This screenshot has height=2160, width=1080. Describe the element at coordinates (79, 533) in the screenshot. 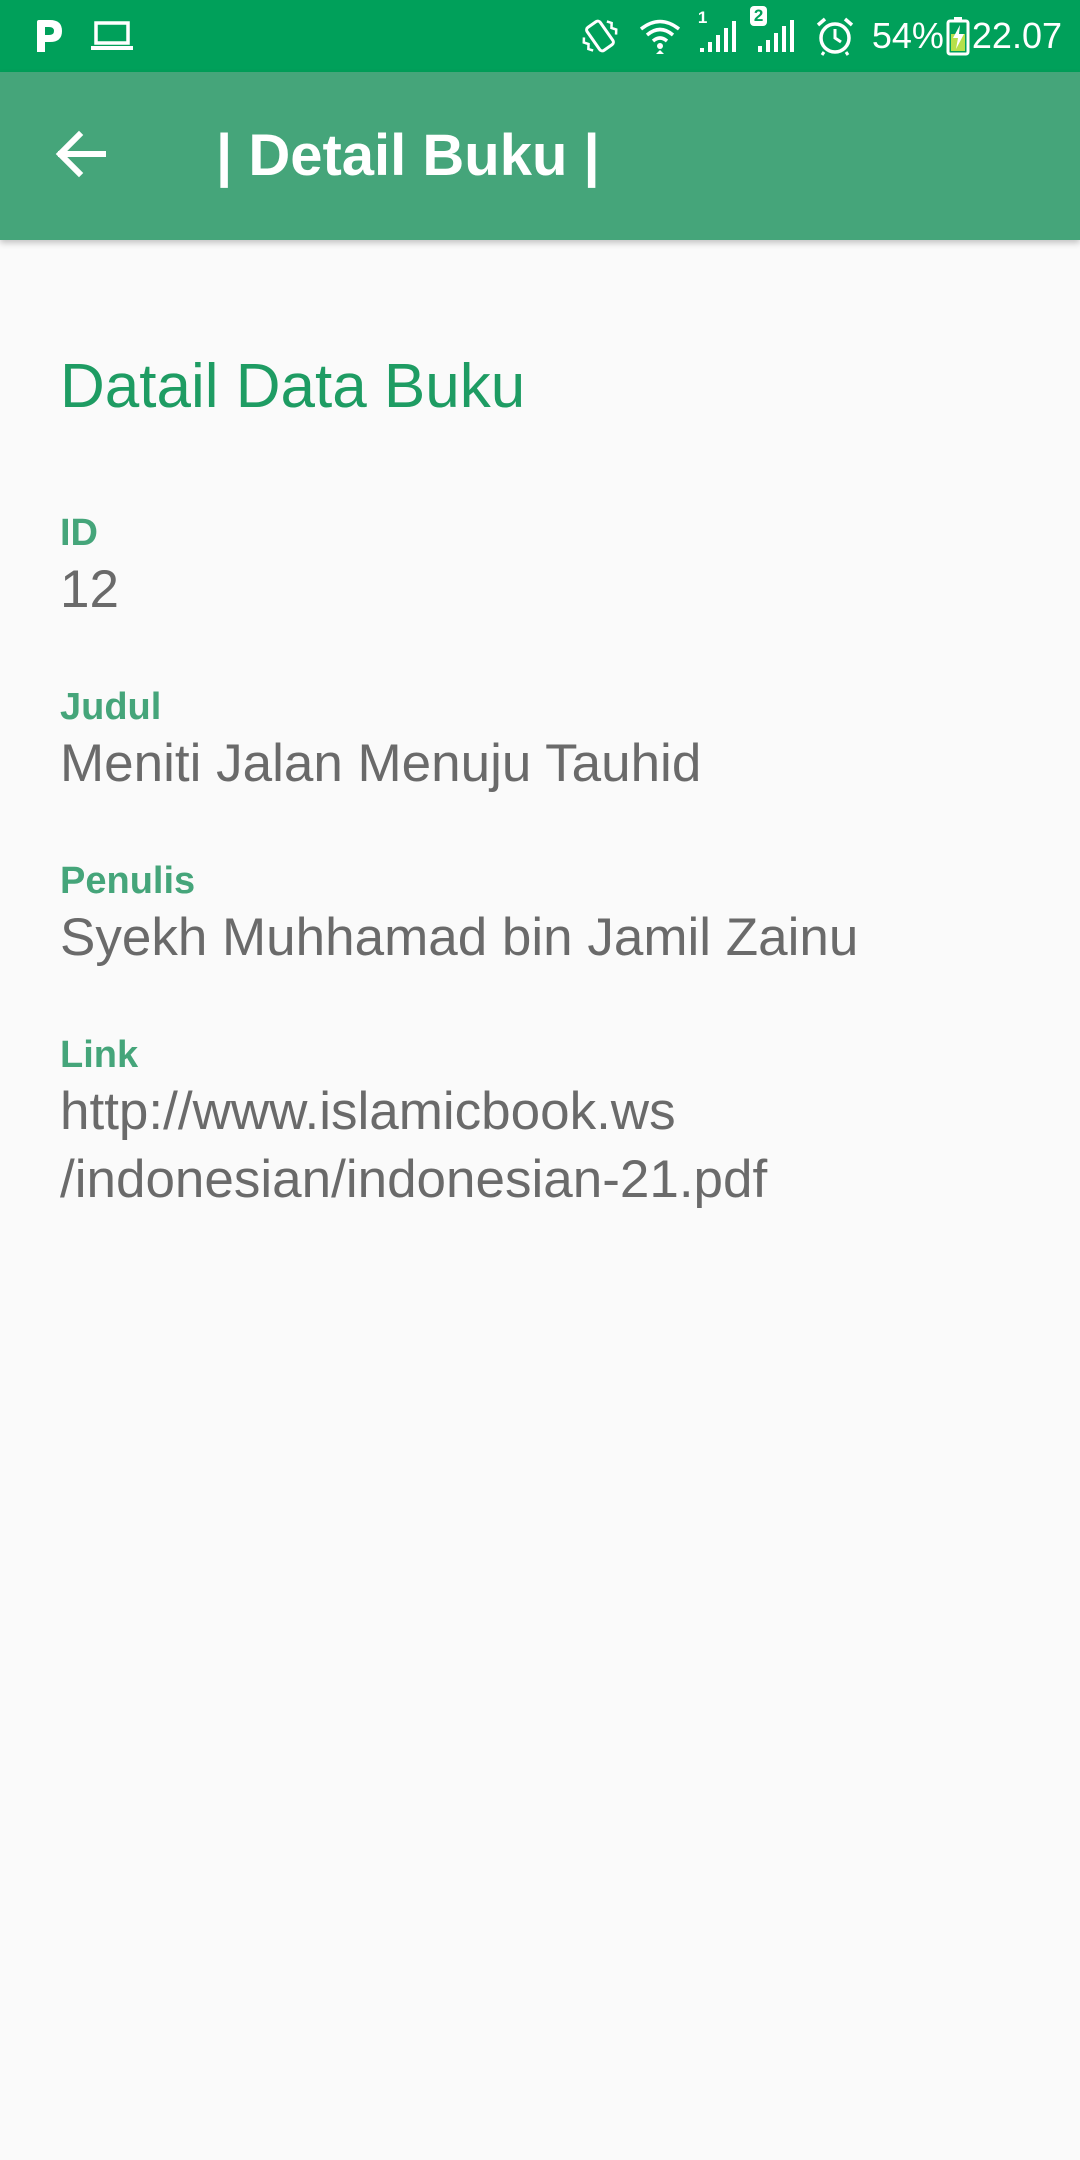

I see `field-id-label: ID` at that location.